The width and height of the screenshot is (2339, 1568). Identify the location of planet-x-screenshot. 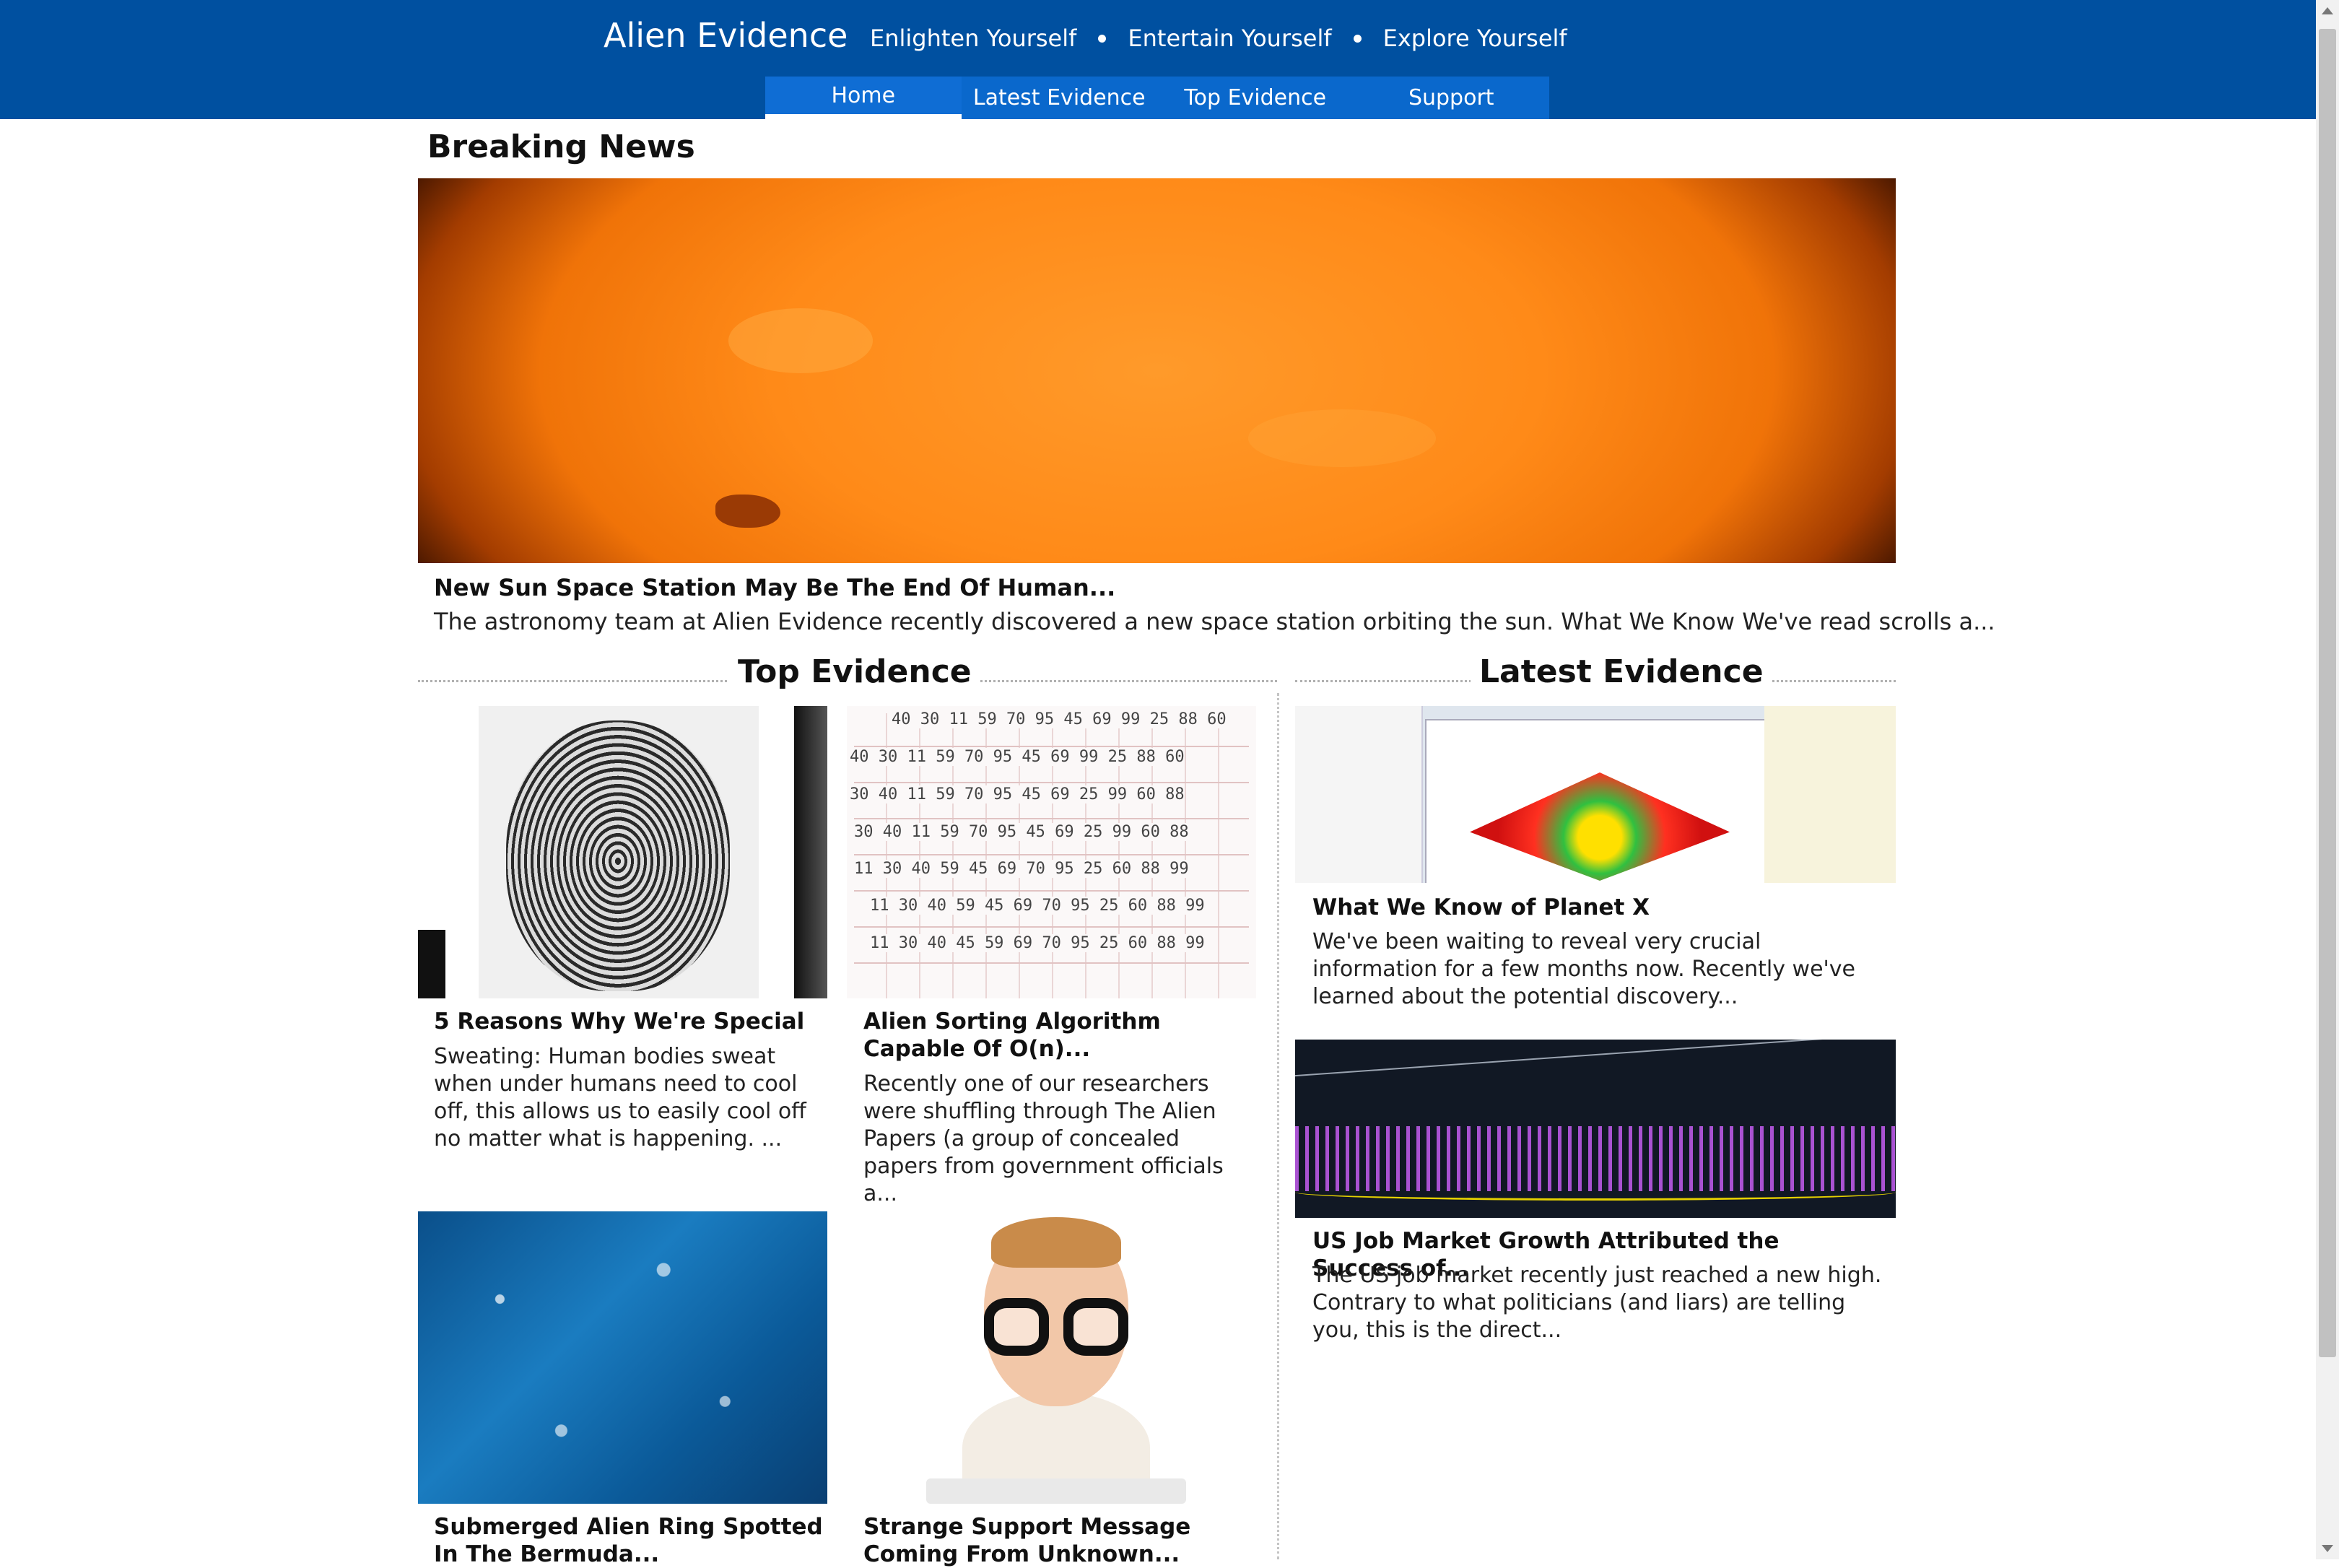
(1595, 795).